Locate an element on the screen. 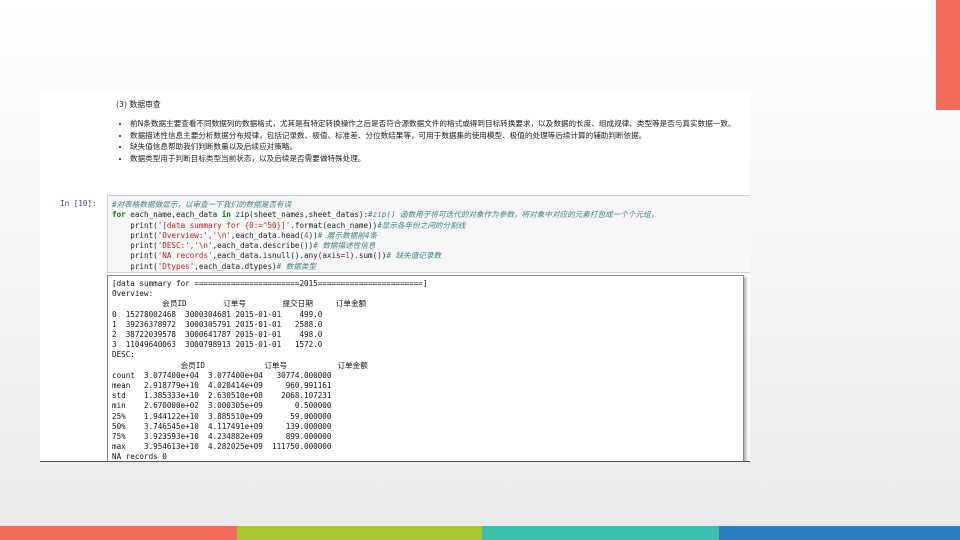  code-keyword: for is located at coordinates (119, 215).